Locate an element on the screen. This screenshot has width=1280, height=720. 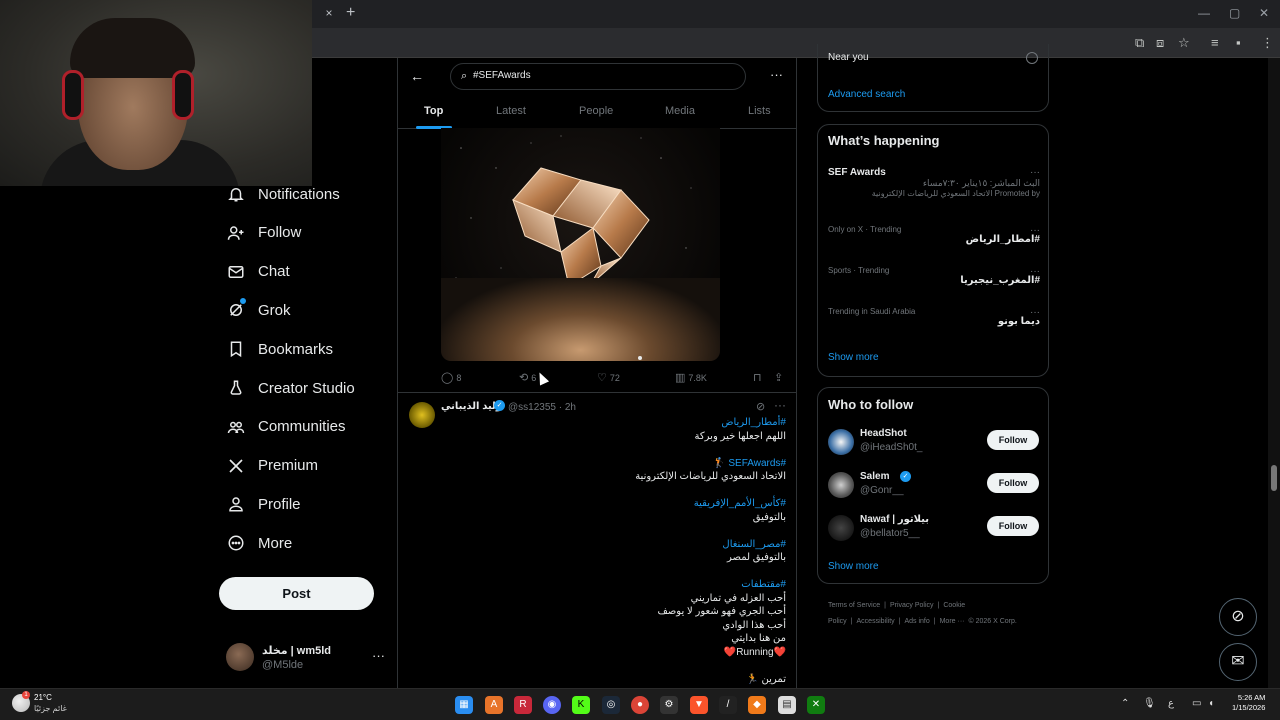
app-icon: A is located at coordinates (494, 705).